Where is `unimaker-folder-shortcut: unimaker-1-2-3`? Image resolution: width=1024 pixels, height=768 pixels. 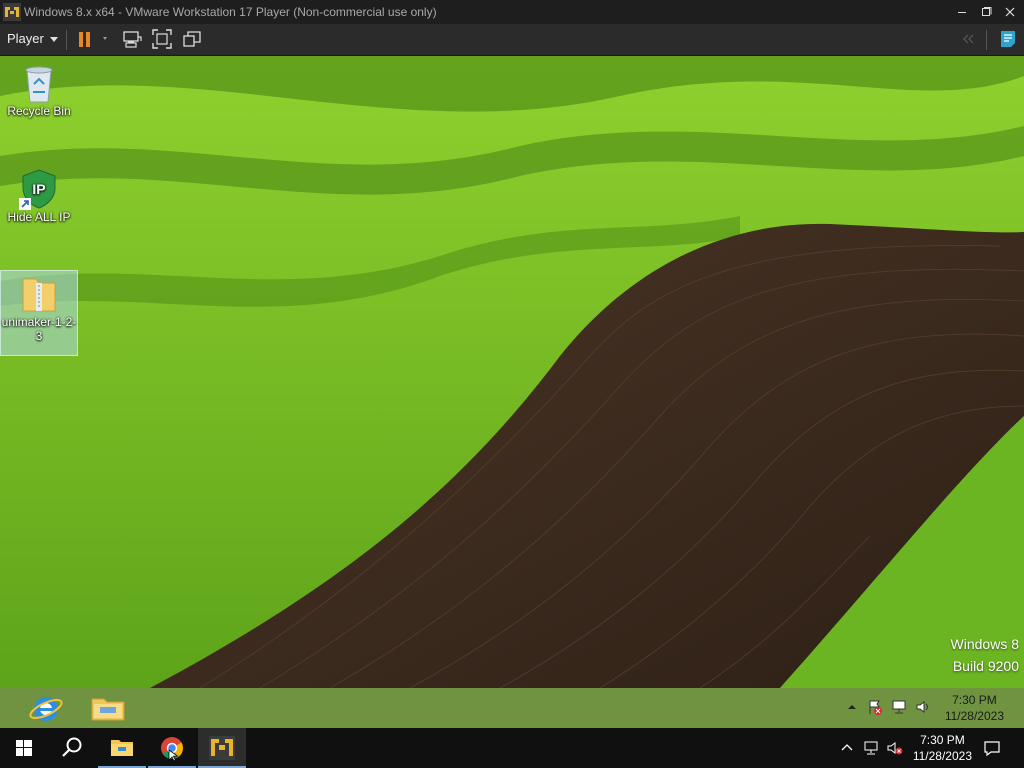
unimaker-folder-shortcut: unimaker-1-2-3 is located at coordinates (39, 313).